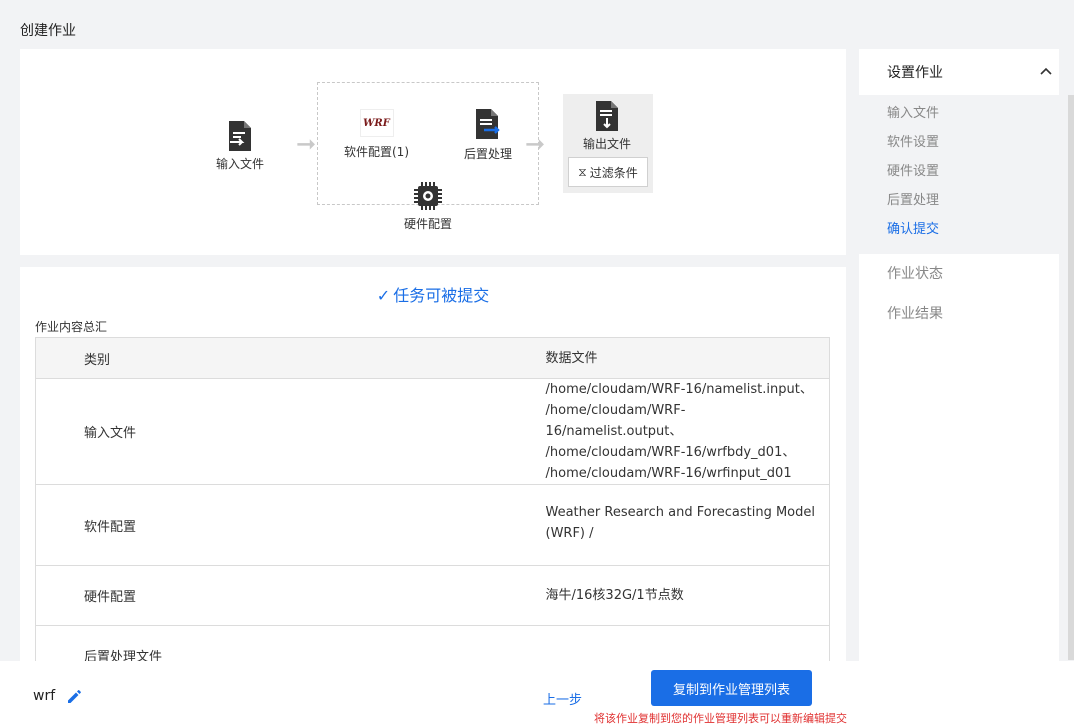  What do you see at coordinates (266, 595) in the screenshot?
I see `category-cell: 硬件配置` at bounding box center [266, 595].